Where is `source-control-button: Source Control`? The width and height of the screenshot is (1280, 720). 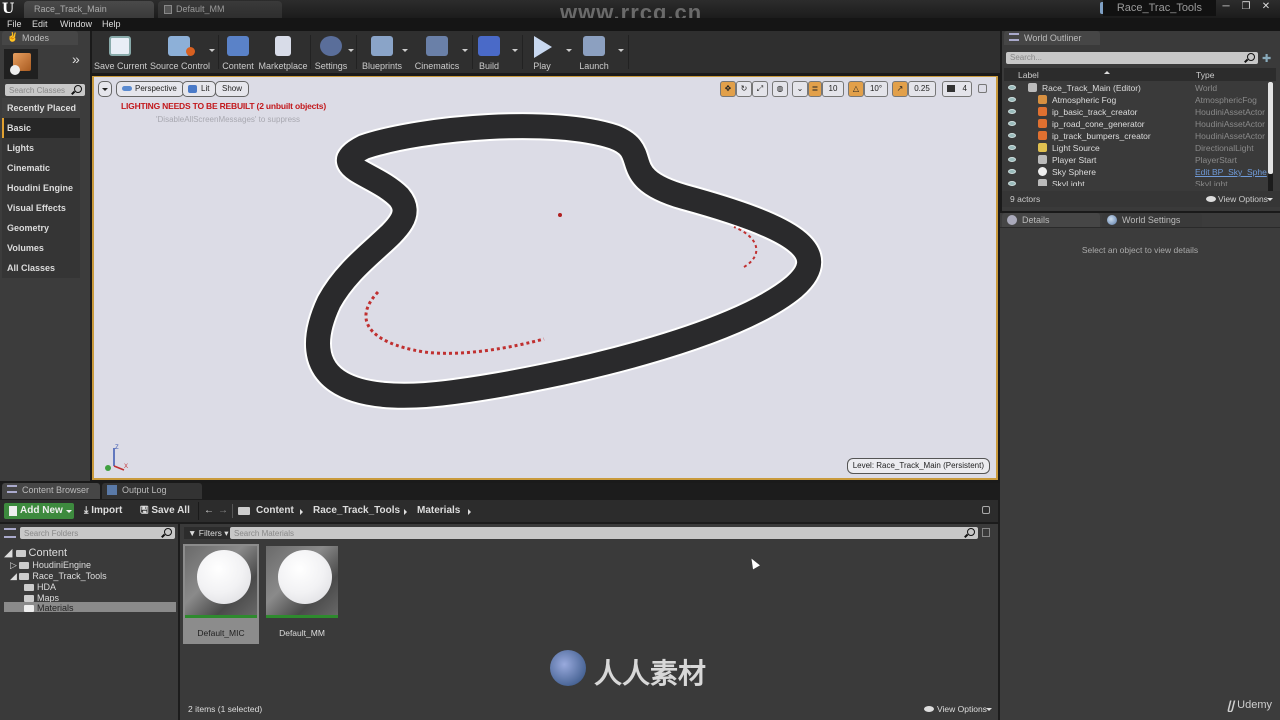
source-control-button: Source Control is located at coordinates (180, 53).